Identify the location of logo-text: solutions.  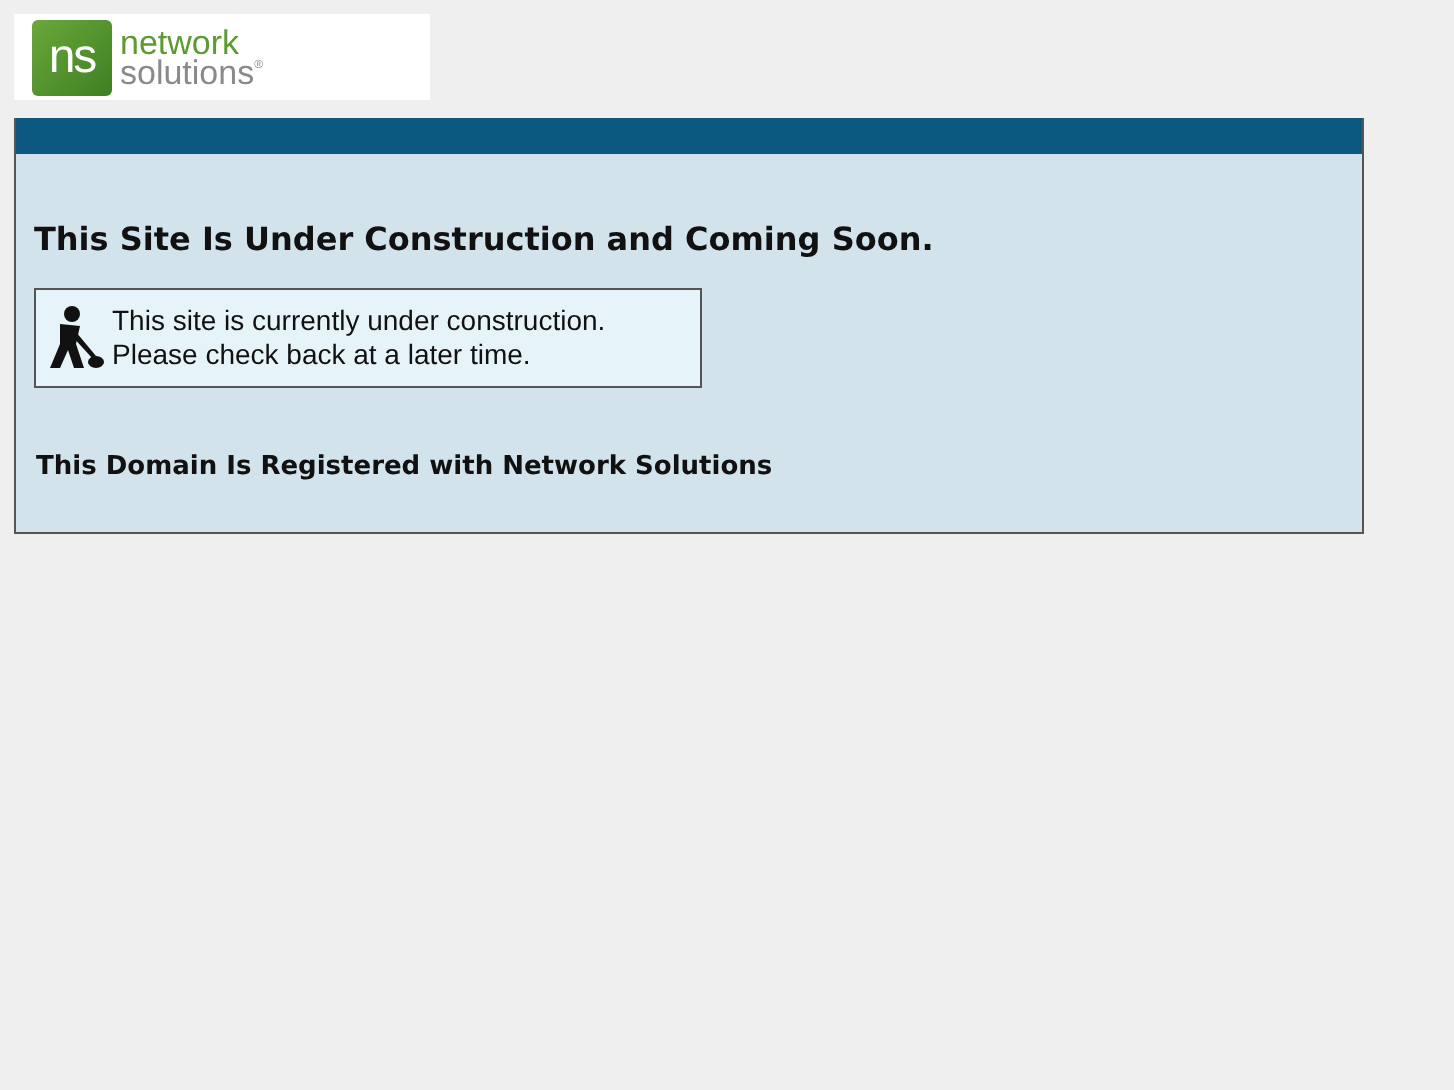
(187, 72).